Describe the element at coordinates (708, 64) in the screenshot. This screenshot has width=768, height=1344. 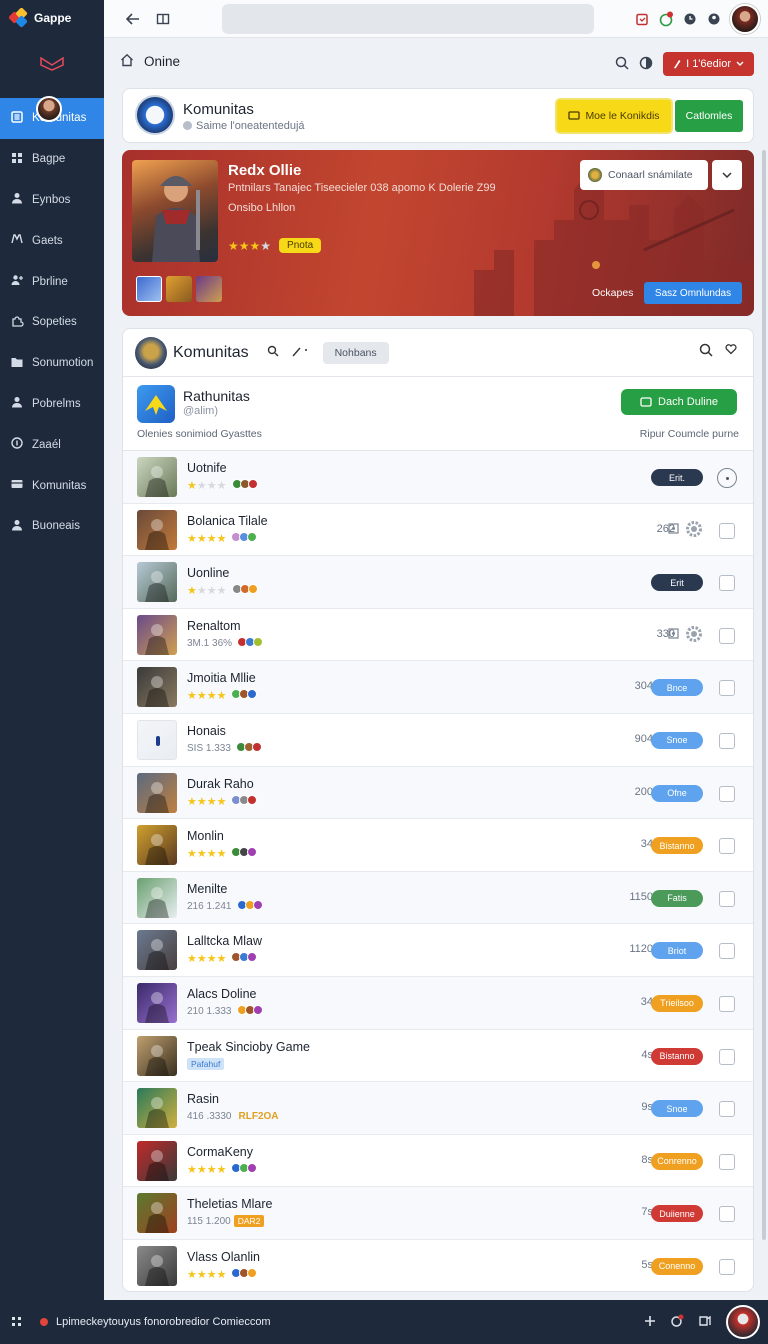
I see `red-action-button: I 1'6edior` at that location.